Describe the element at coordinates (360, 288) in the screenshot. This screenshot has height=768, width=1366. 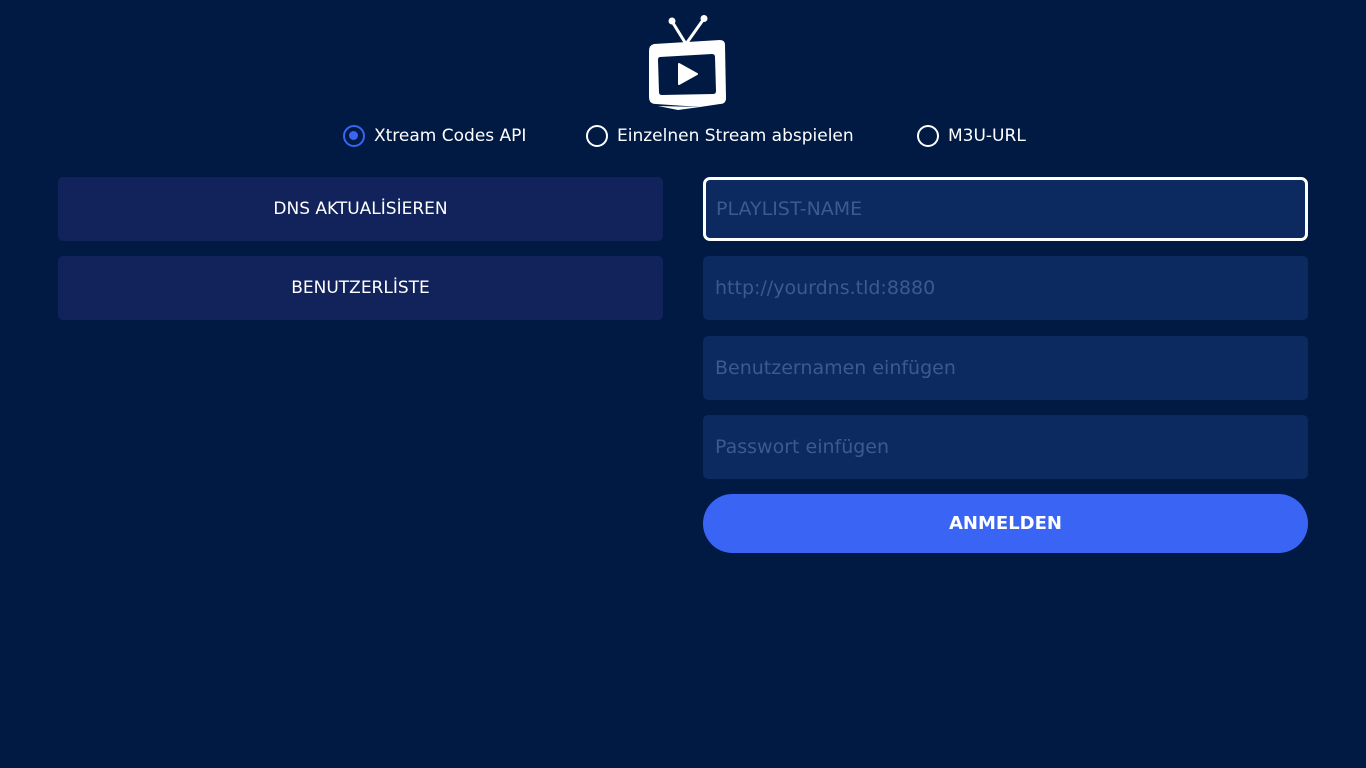
I see `user-list-button: BENUTZERLİSTE` at that location.